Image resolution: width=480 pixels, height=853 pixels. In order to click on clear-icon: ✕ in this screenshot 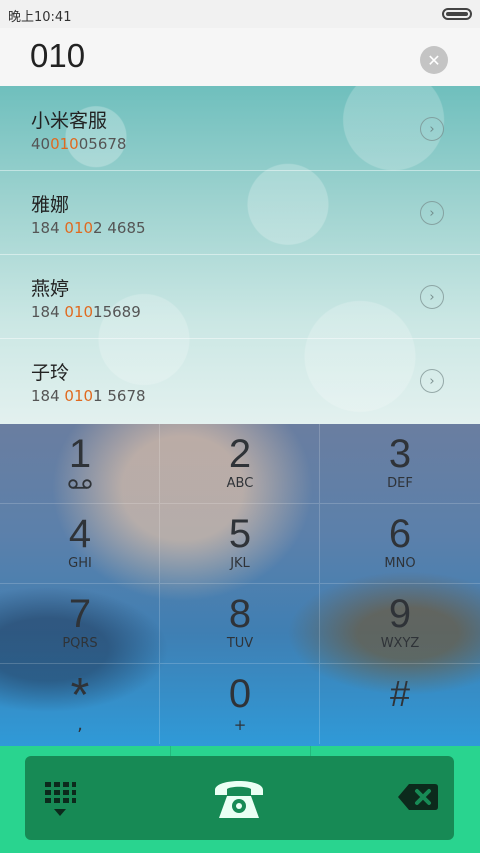, I will do `click(434, 60)`.